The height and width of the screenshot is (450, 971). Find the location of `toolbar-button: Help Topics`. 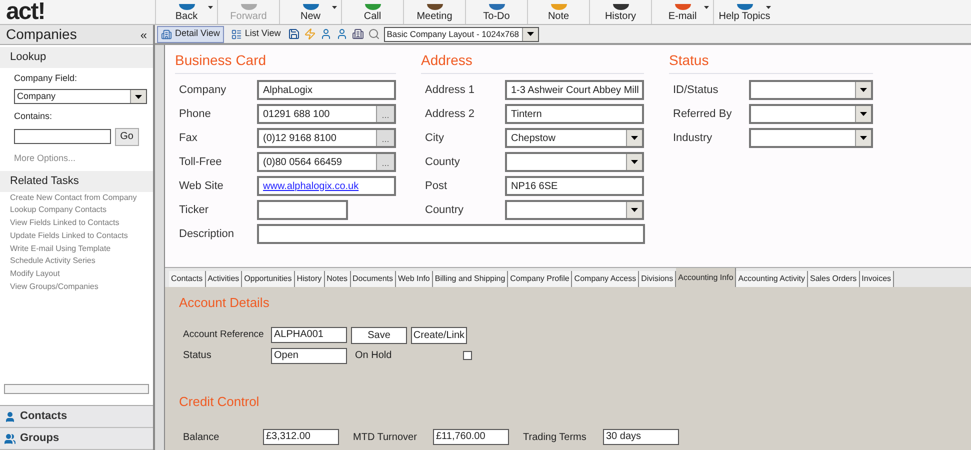

toolbar-button: Help Topics is located at coordinates (744, 12).